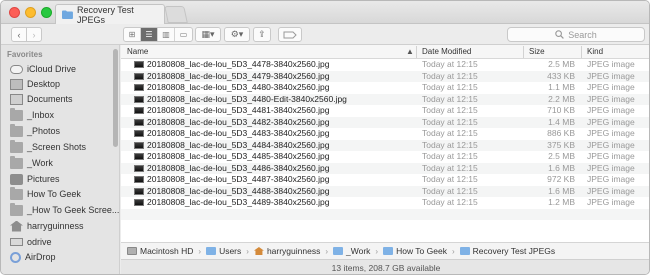 The width and height of the screenshot is (650, 275). What do you see at coordinates (386, 268) in the screenshot?
I see `status-text: 13 items, 208.7 GB available` at bounding box center [386, 268].